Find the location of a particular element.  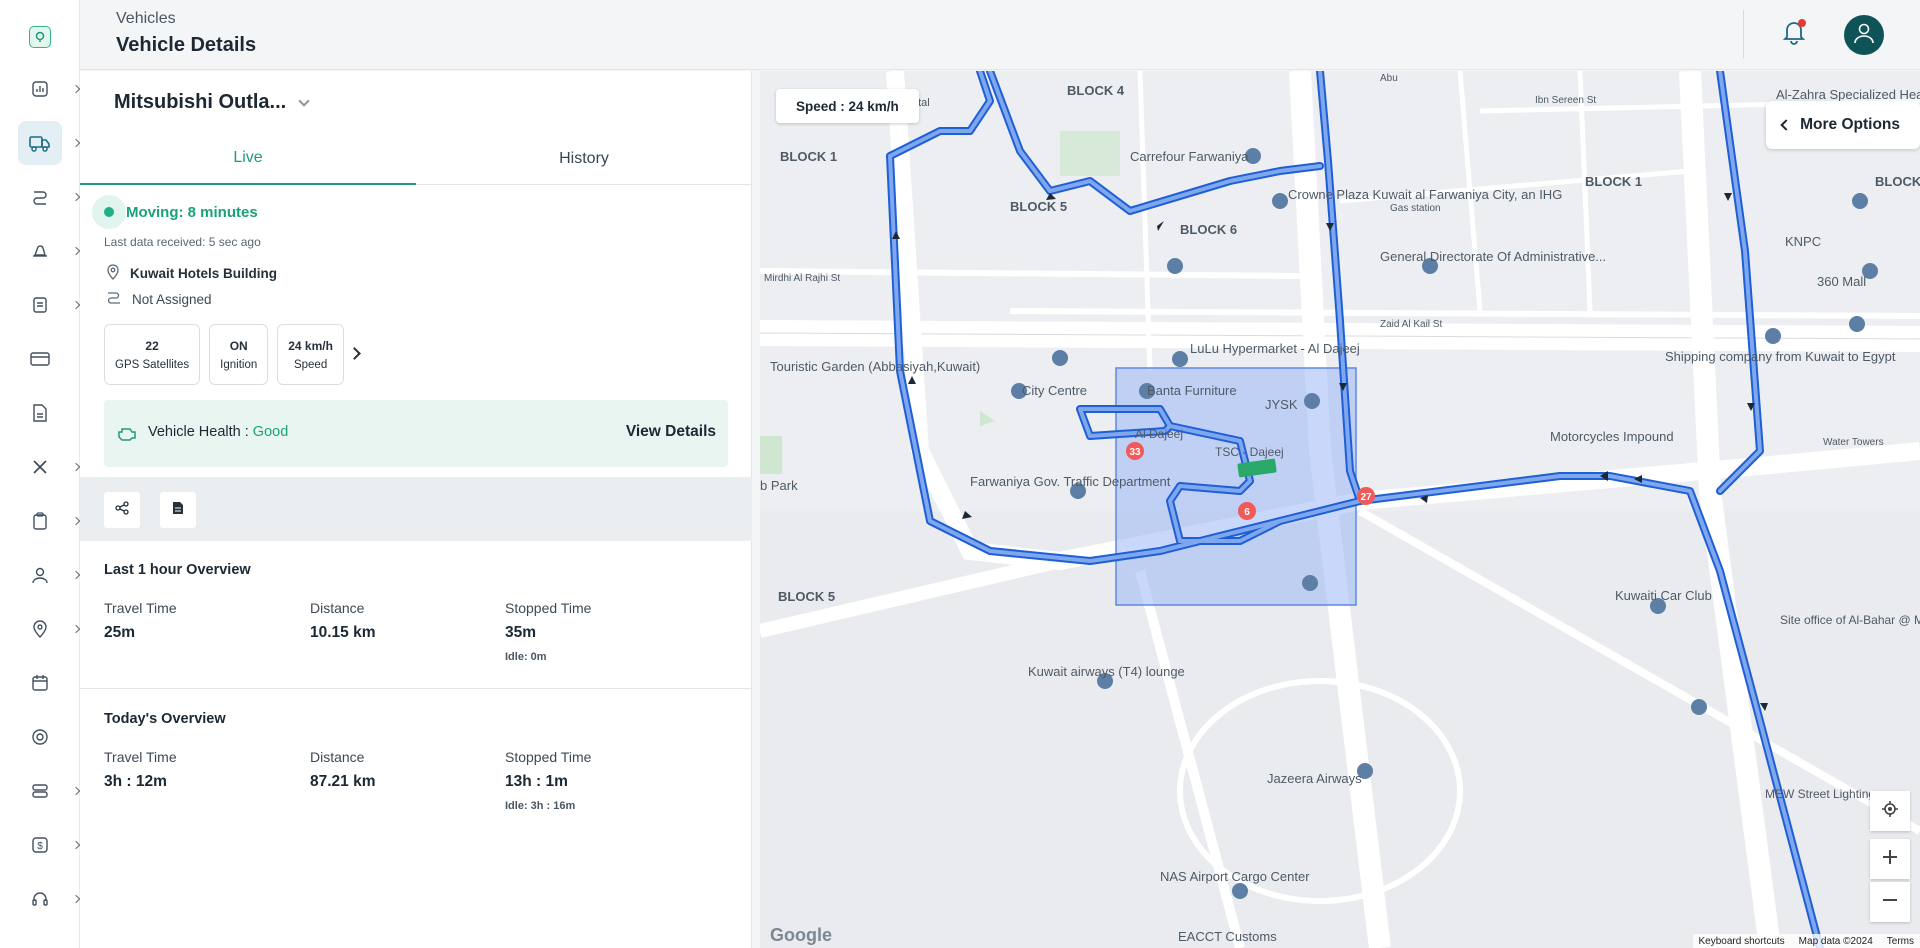

server-icon is located at coordinates (40, 791).